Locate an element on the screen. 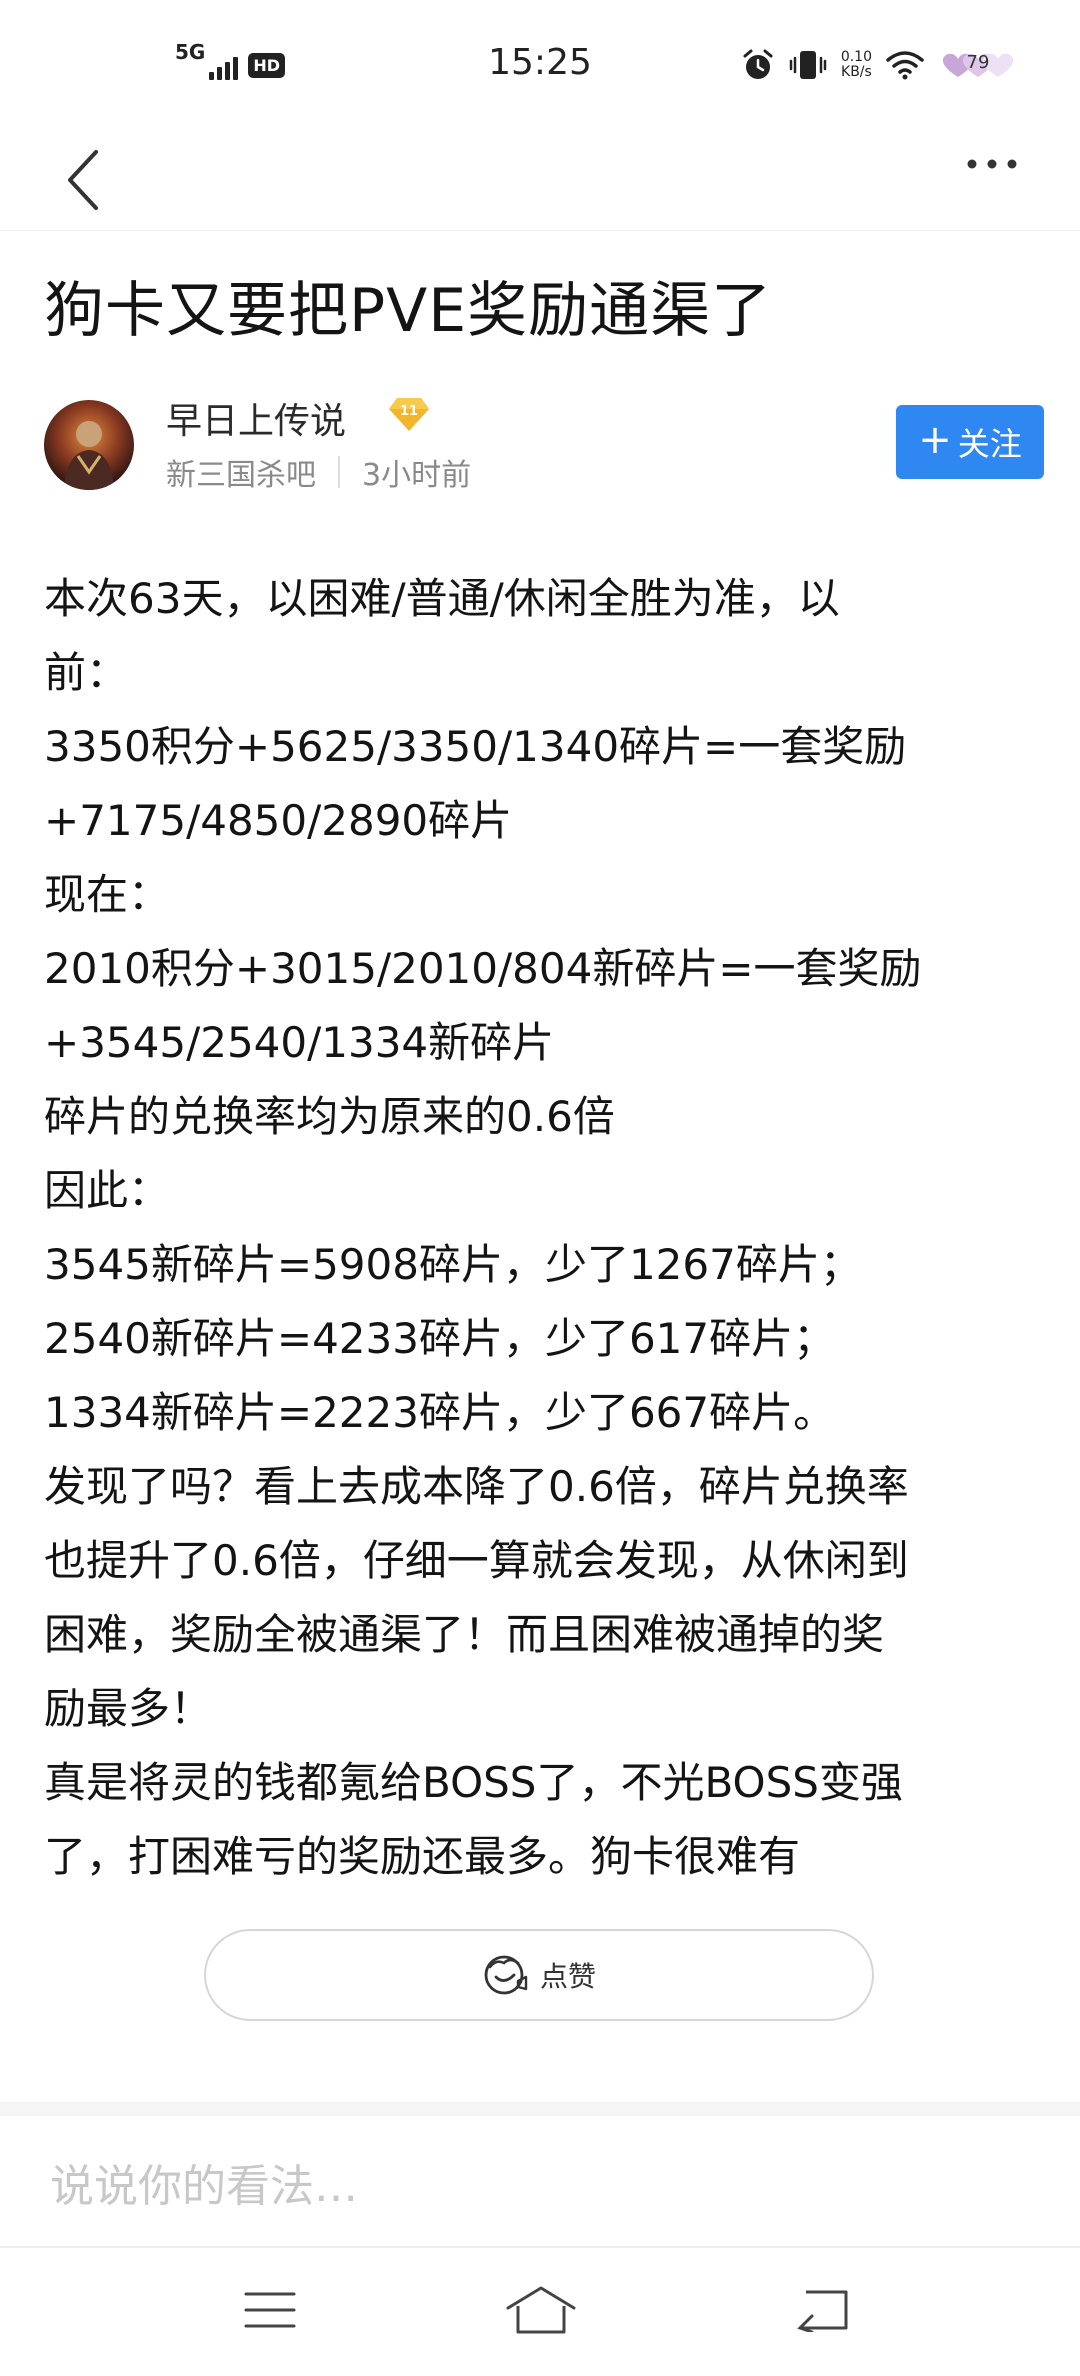 The image size is (1080, 2376). system-nav-bar is located at coordinates (540, 2312).